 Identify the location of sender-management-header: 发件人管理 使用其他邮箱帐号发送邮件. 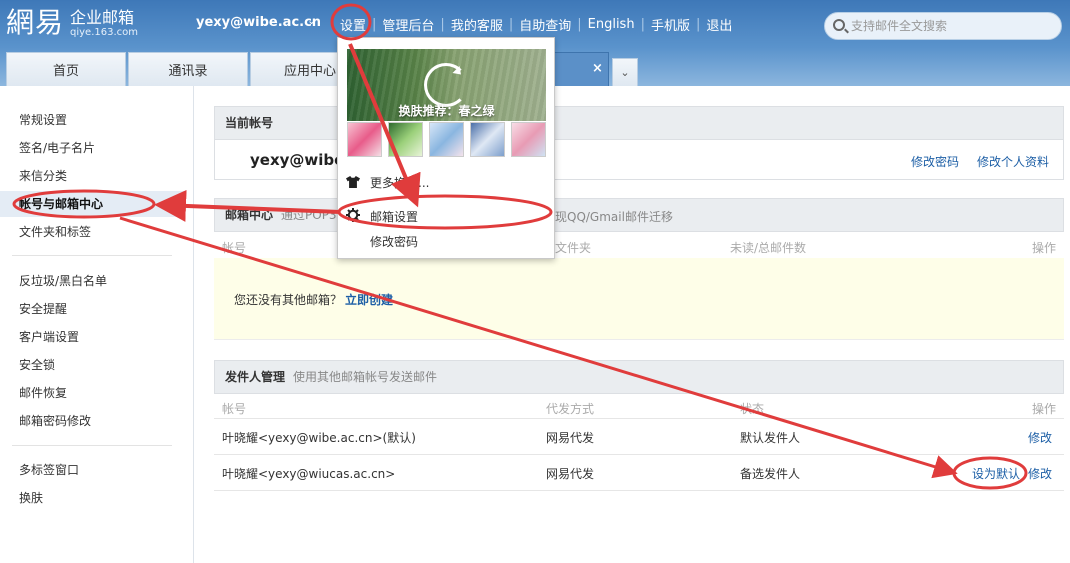
(639, 377).